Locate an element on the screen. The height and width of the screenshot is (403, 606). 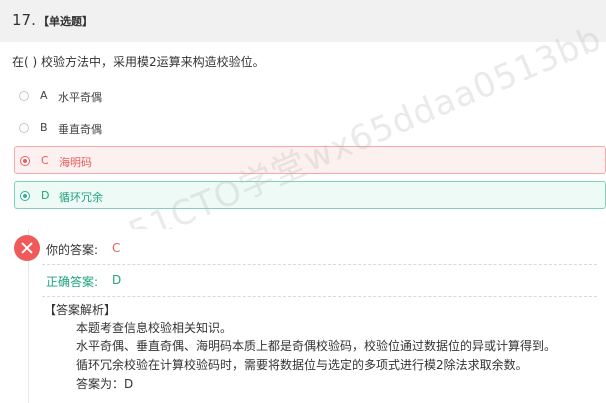
question-header: 17. 【单选题】 is located at coordinates (303, 21).